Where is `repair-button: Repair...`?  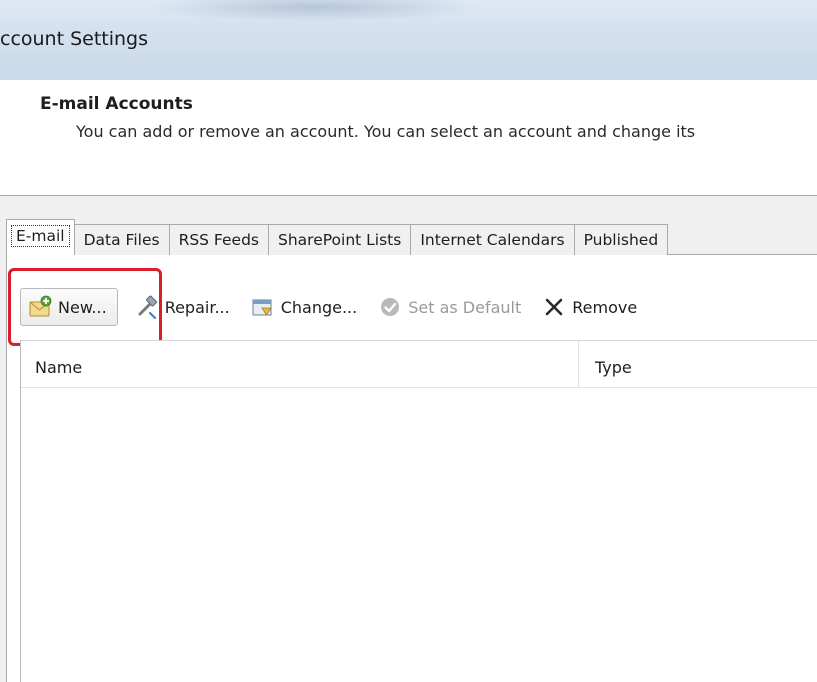
repair-button: Repair... is located at coordinates (182, 307).